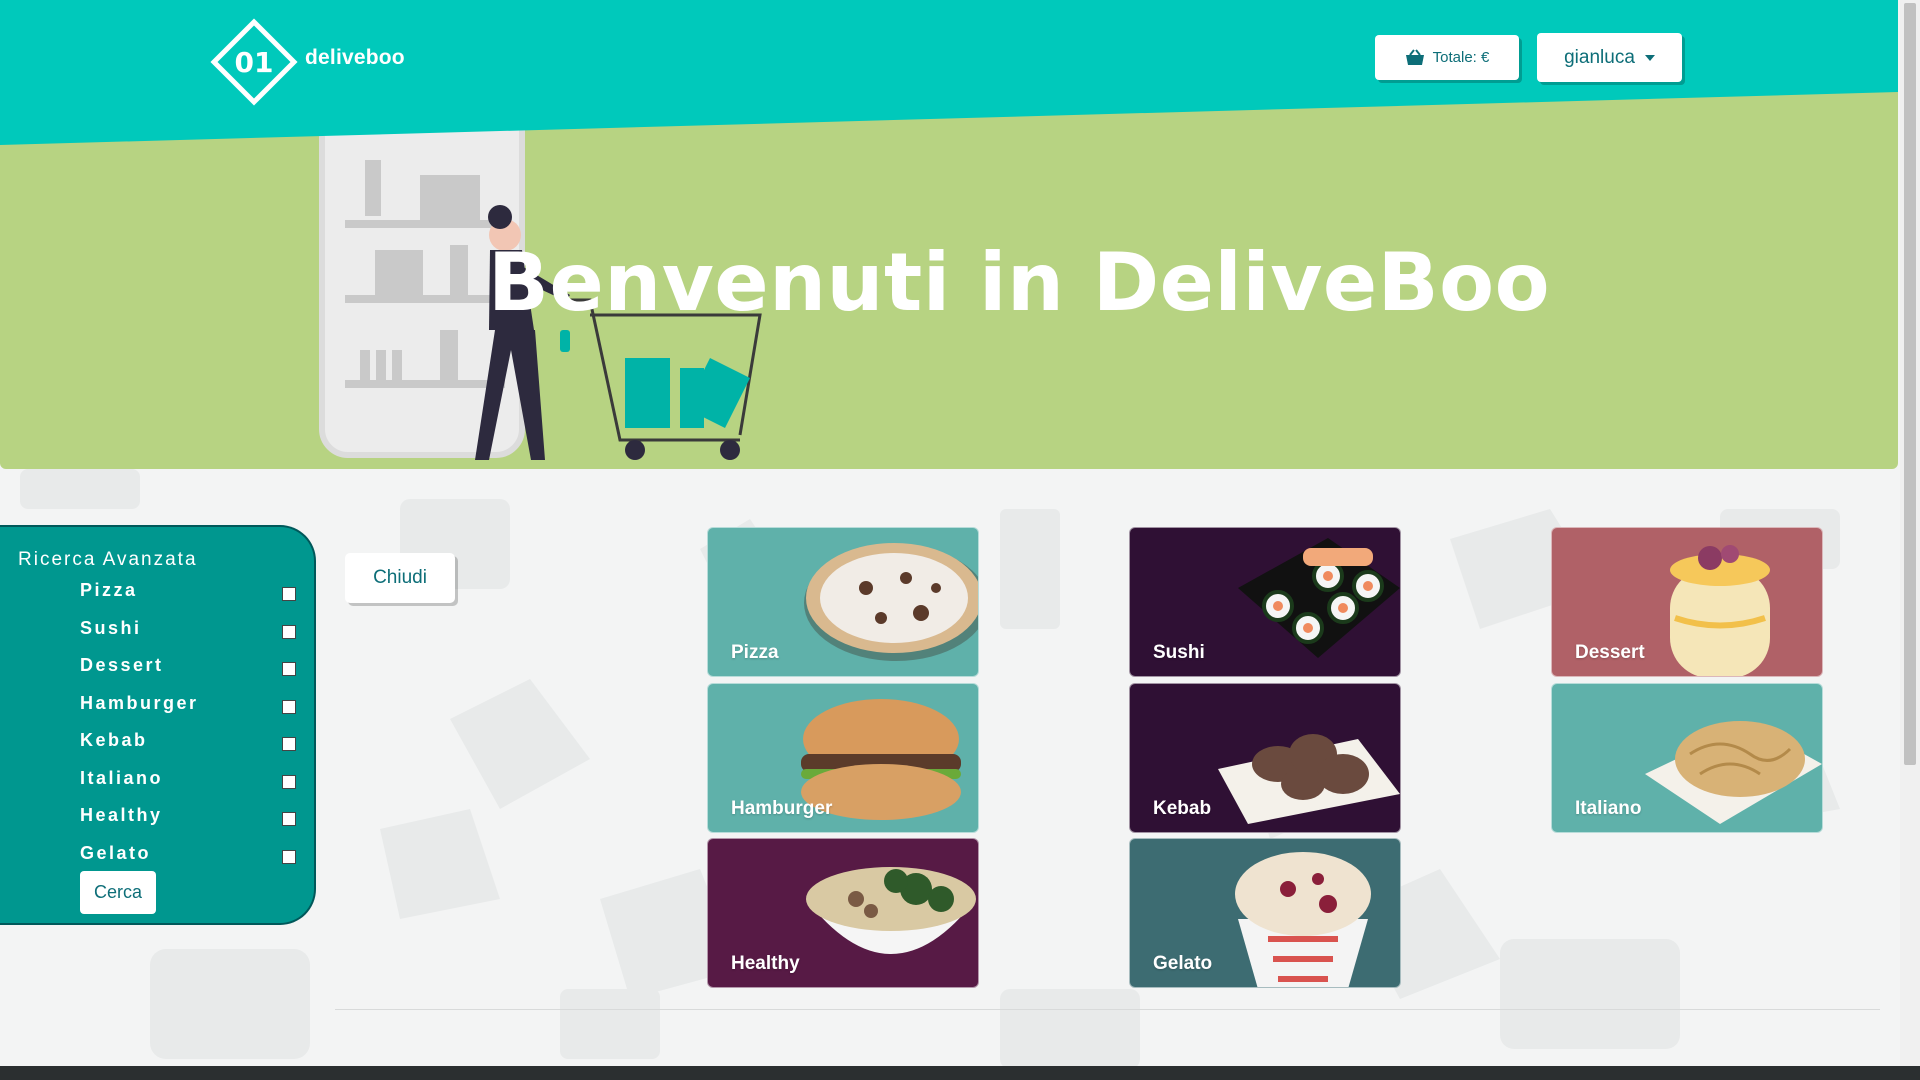 Image resolution: width=1920 pixels, height=1080 pixels. Describe the element at coordinates (1599, 57) in the screenshot. I see `user-name: gianluca` at that location.